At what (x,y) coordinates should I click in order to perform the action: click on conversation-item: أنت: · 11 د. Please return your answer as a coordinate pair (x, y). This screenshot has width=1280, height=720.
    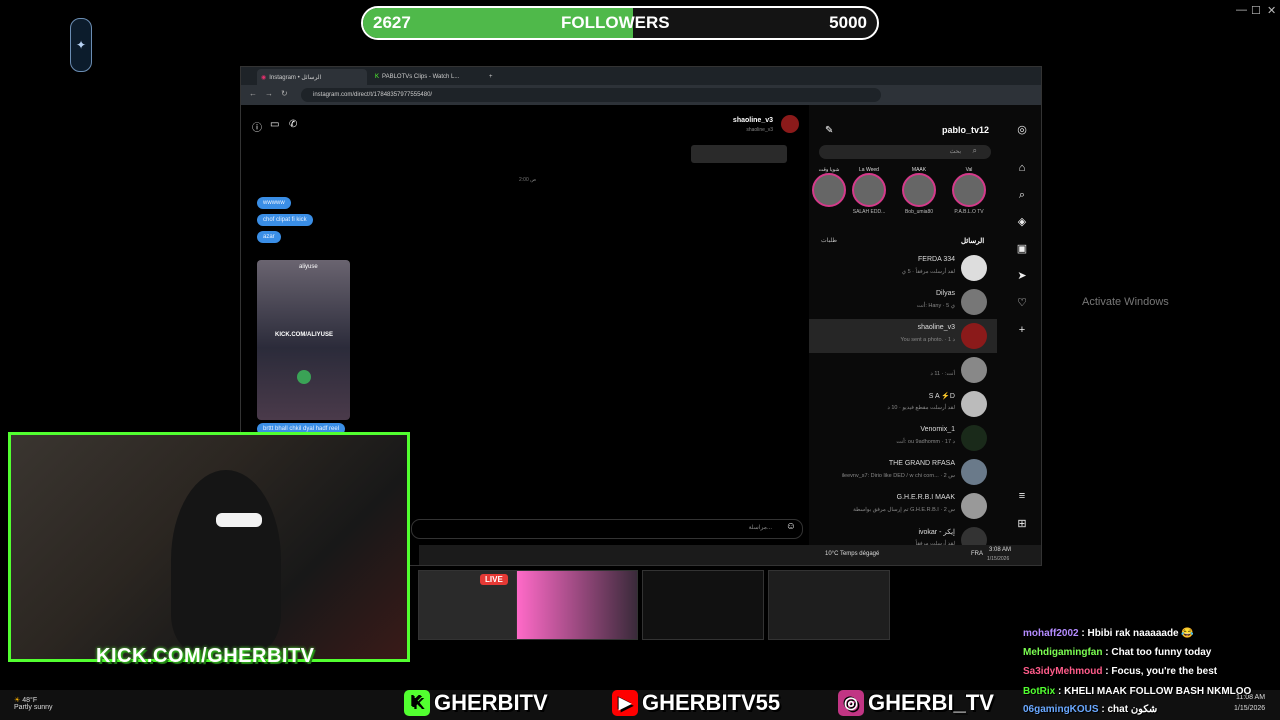
    Looking at the image, I should click on (903, 370).